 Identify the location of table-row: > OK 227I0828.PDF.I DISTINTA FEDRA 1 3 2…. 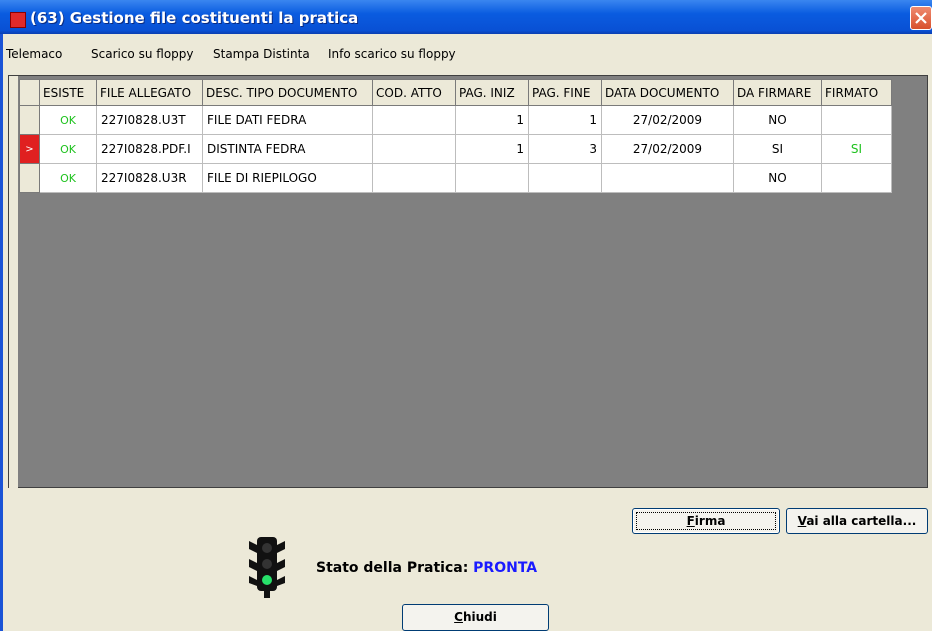
(455, 149).